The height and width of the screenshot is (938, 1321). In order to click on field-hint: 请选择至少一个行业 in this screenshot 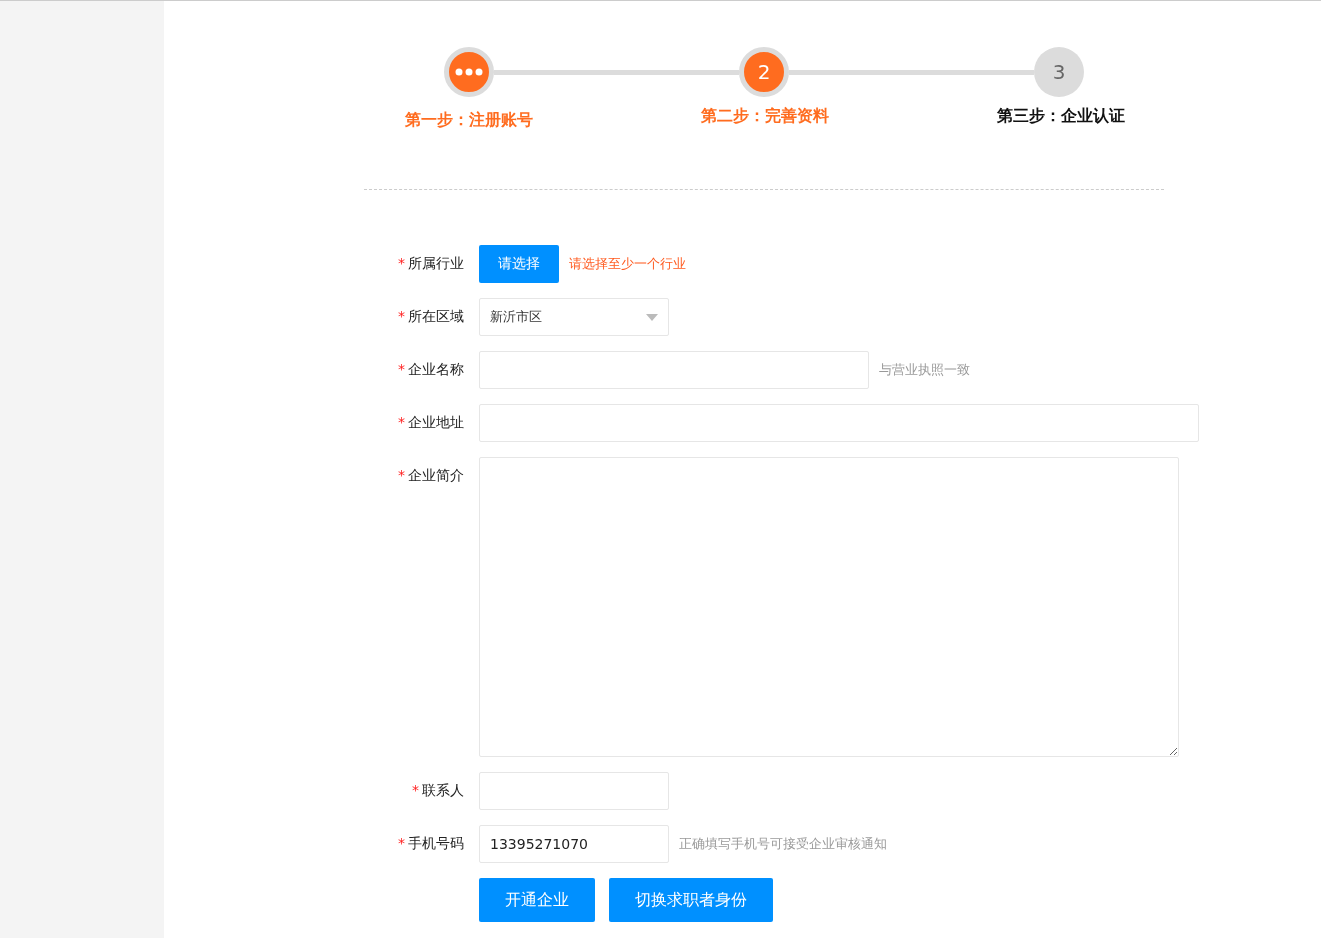, I will do `click(627, 264)`.